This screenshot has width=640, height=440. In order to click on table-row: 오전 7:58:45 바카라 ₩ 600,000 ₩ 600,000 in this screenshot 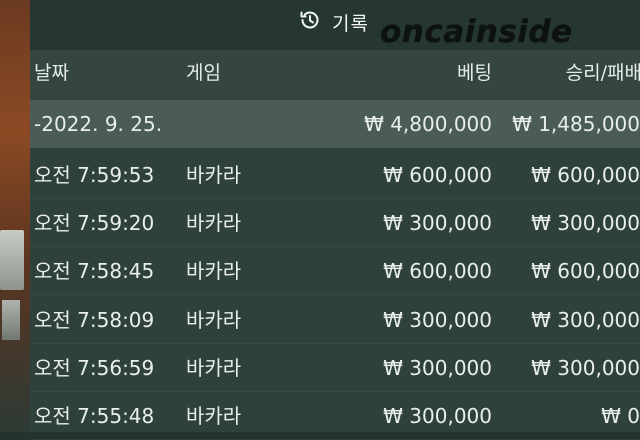, I will do `click(335, 271)`.